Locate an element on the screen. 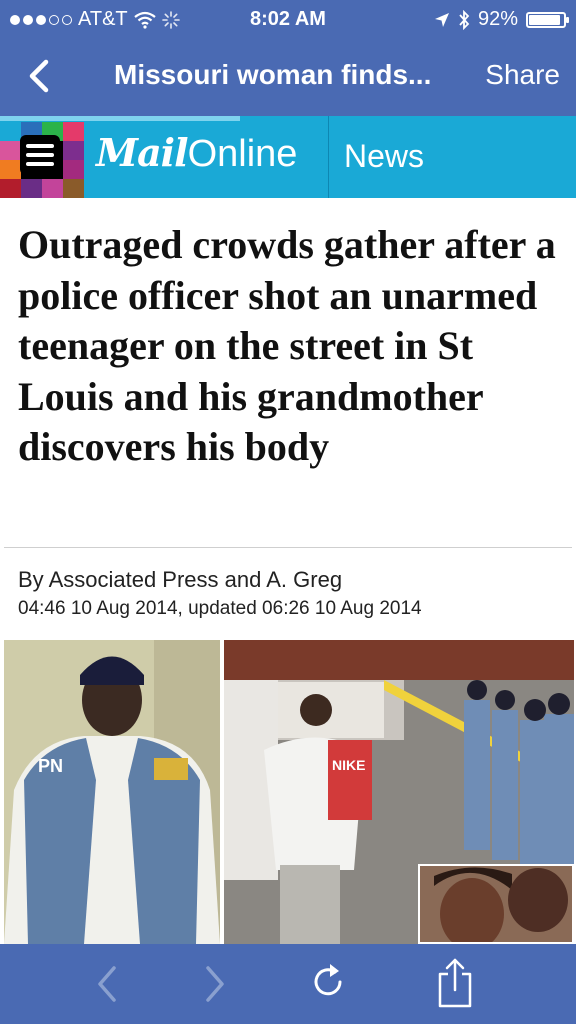 The height and width of the screenshot is (1029, 576). back-button is located at coordinates (40, 76).